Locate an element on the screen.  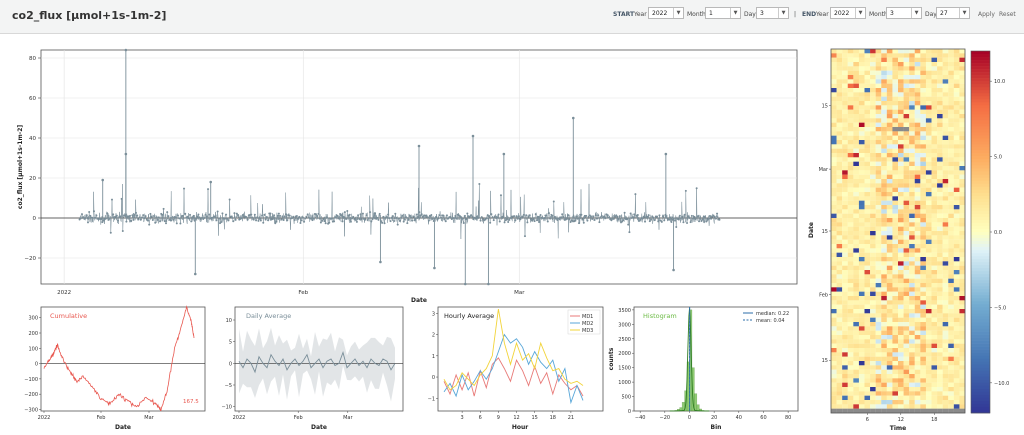
daily-average-chart: 1050−5−102022 Feb Mar Daily Average Date is located at coordinates (313, 368).